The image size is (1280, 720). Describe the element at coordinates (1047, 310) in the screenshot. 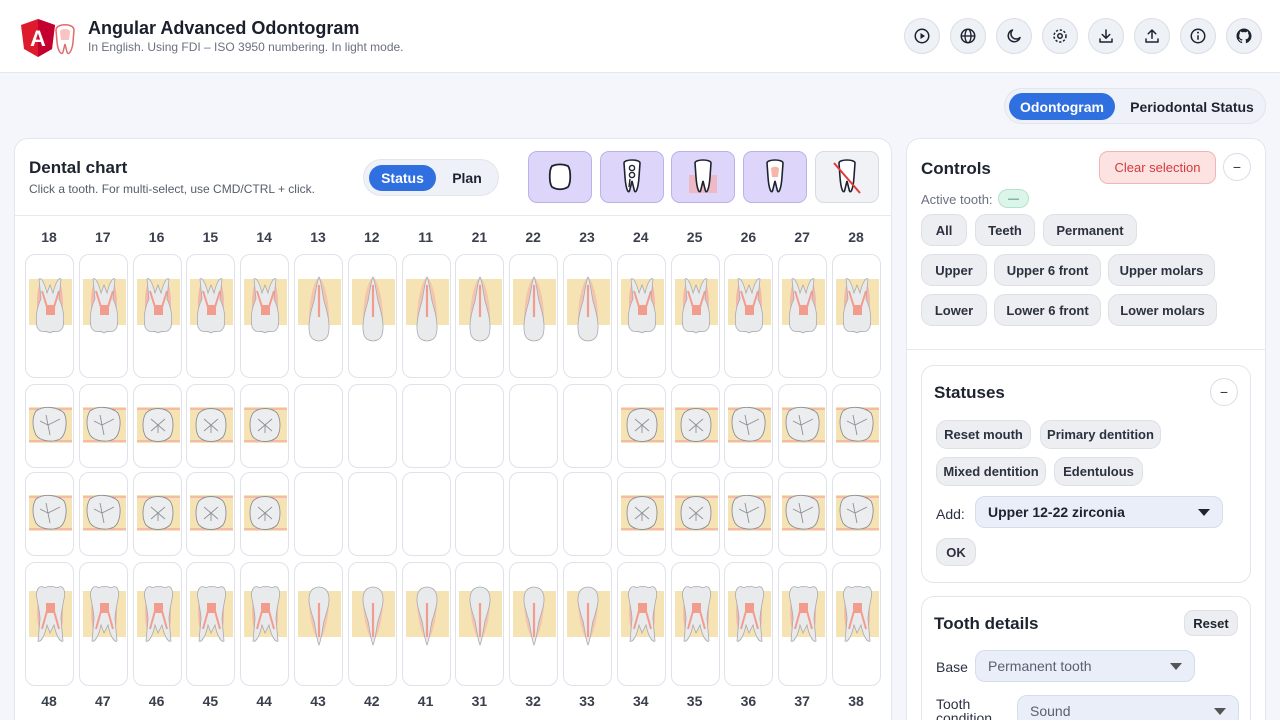

I see `chip-lower-6-front: Lower 6 front` at that location.